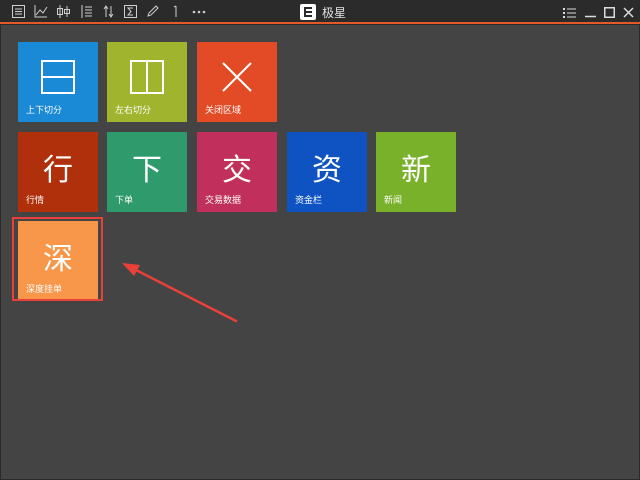 The height and width of the screenshot is (480, 640). What do you see at coordinates (152, 11) in the screenshot?
I see `pencil-icon` at bounding box center [152, 11].